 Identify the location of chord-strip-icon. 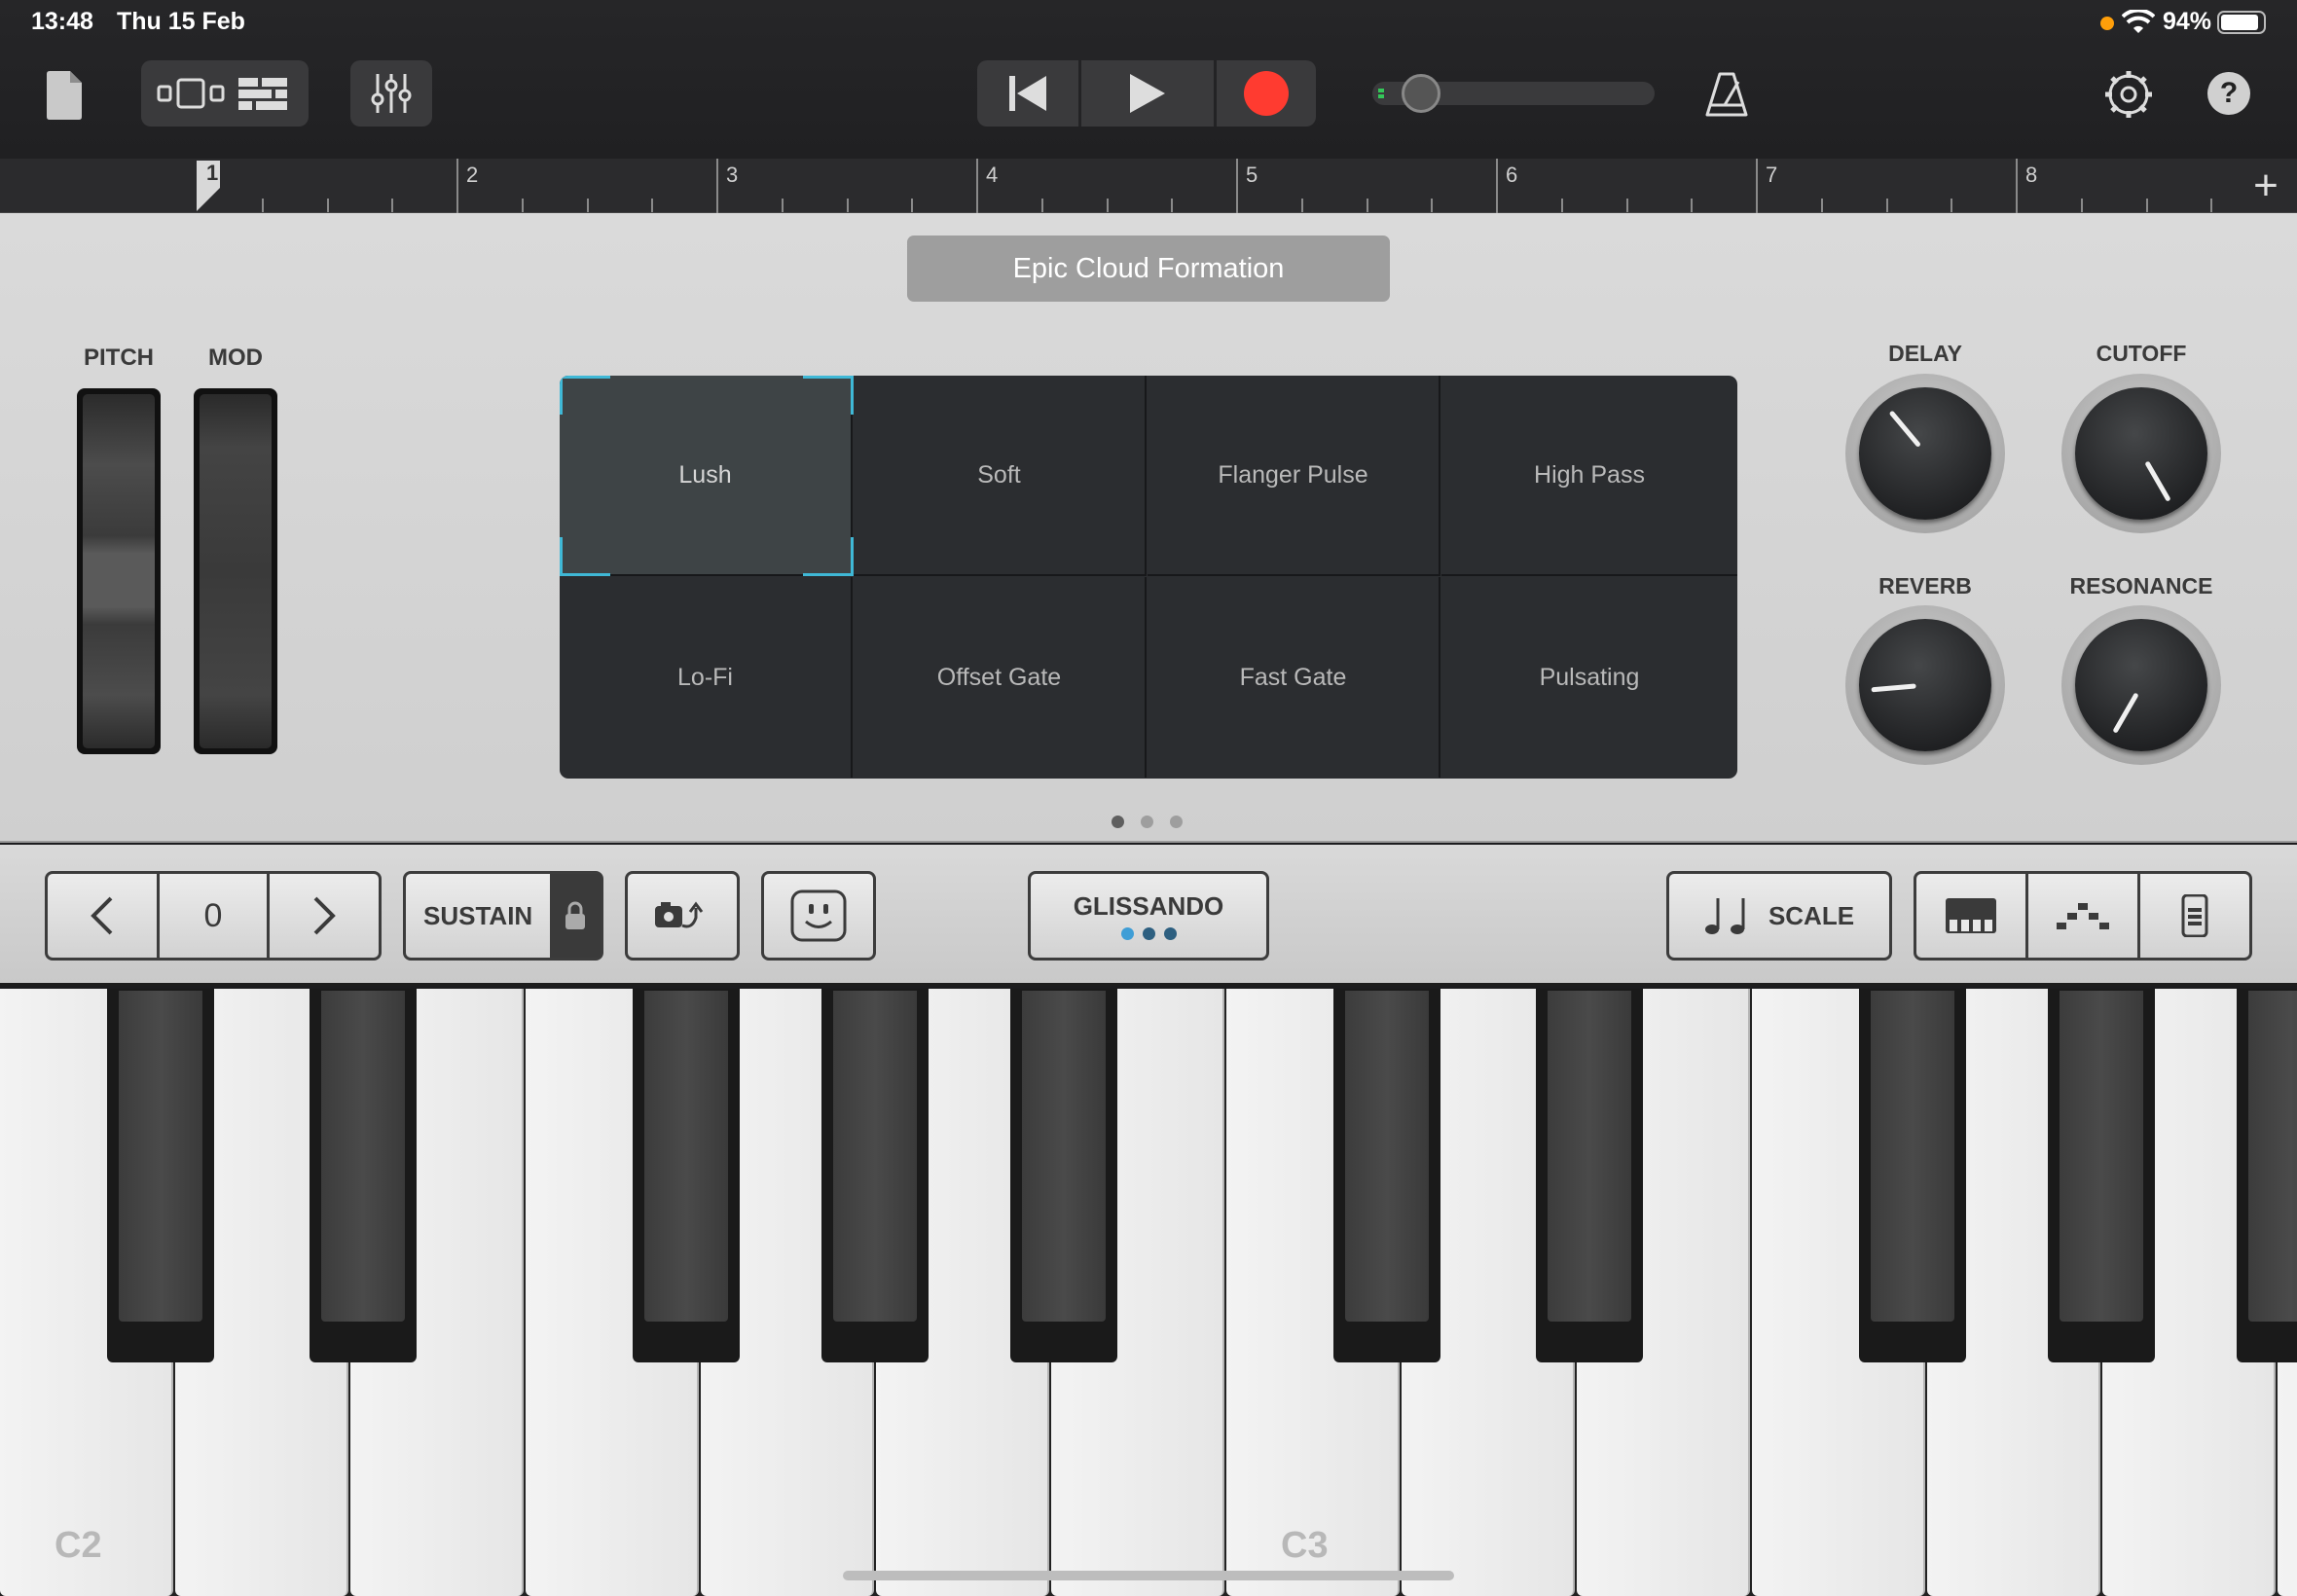
(2194, 915).